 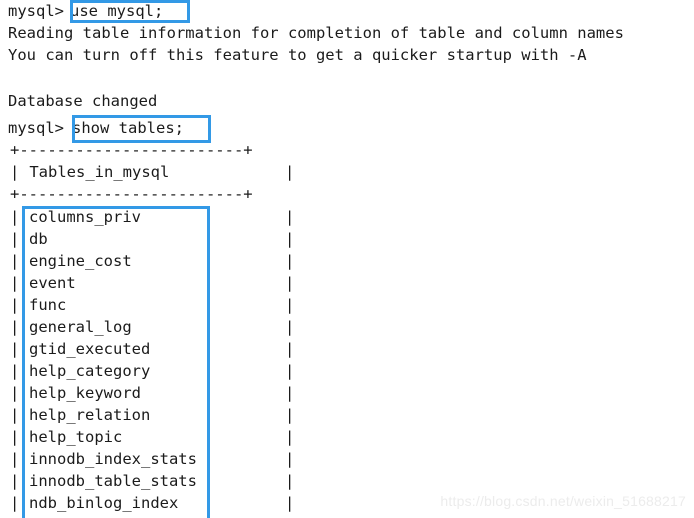 I want to click on table-column-header: Tables_in_mysql, so click(x=99, y=172).